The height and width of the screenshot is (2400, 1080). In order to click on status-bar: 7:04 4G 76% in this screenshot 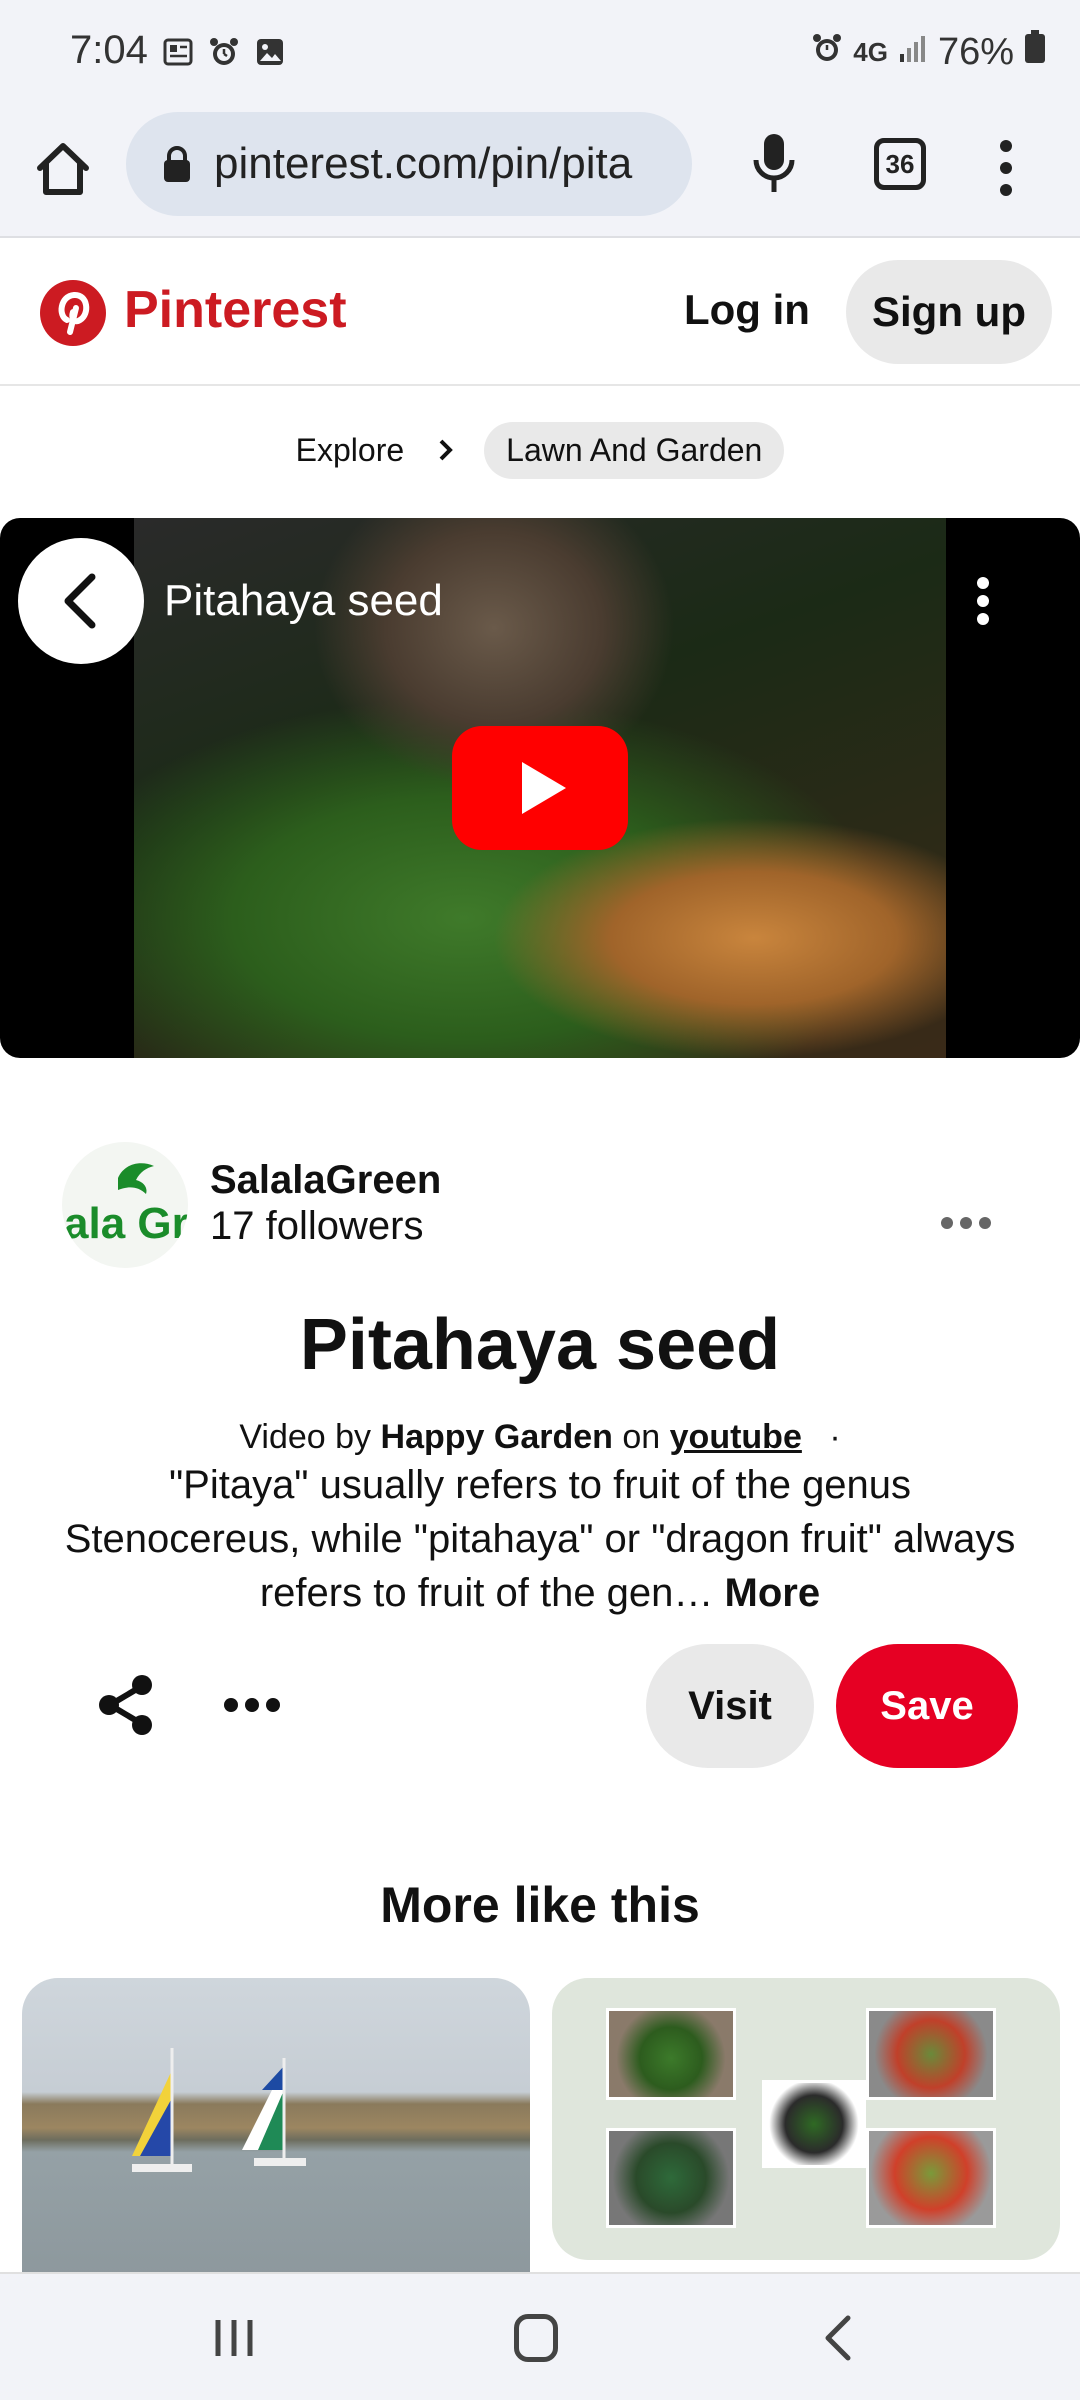, I will do `click(540, 54)`.